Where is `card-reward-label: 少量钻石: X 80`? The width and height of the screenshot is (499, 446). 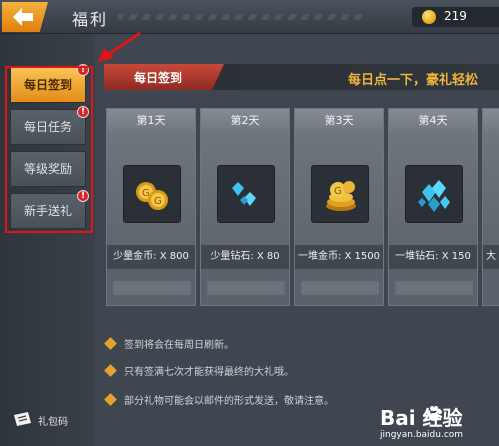
card-reward-label: 少量钻石: X 80 is located at coordinates (245, 257).